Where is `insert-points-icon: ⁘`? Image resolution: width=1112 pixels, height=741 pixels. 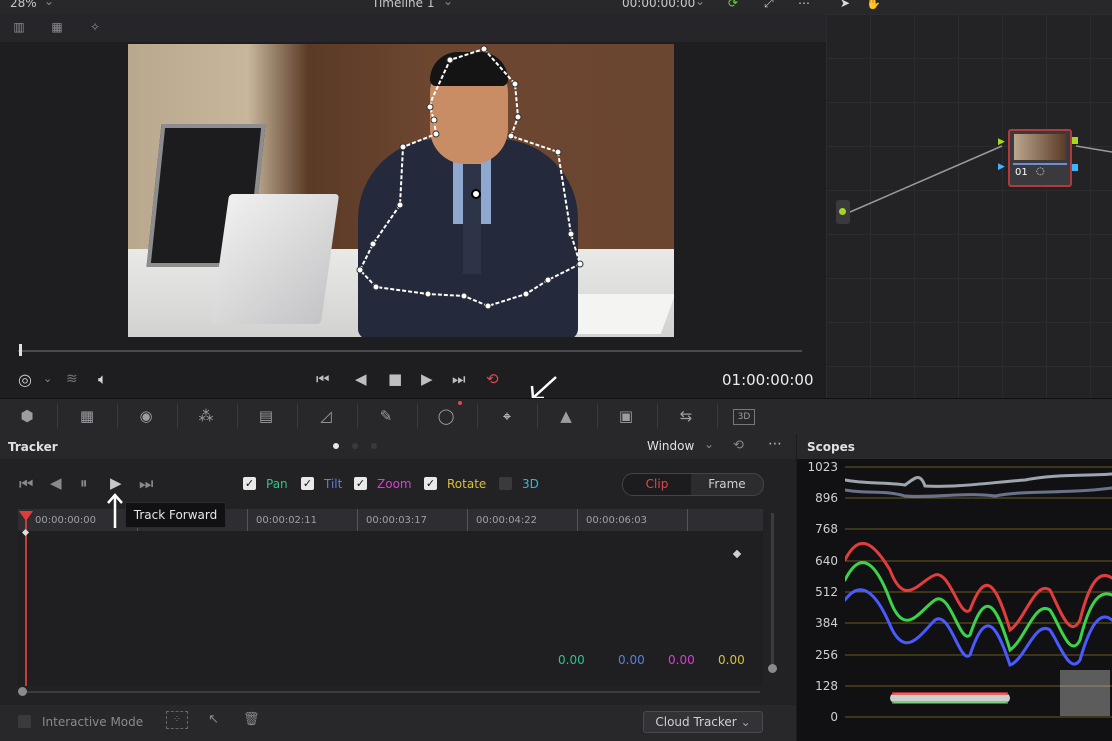
insert-points-icon: ⁘ is located at coordinates (177, 720).